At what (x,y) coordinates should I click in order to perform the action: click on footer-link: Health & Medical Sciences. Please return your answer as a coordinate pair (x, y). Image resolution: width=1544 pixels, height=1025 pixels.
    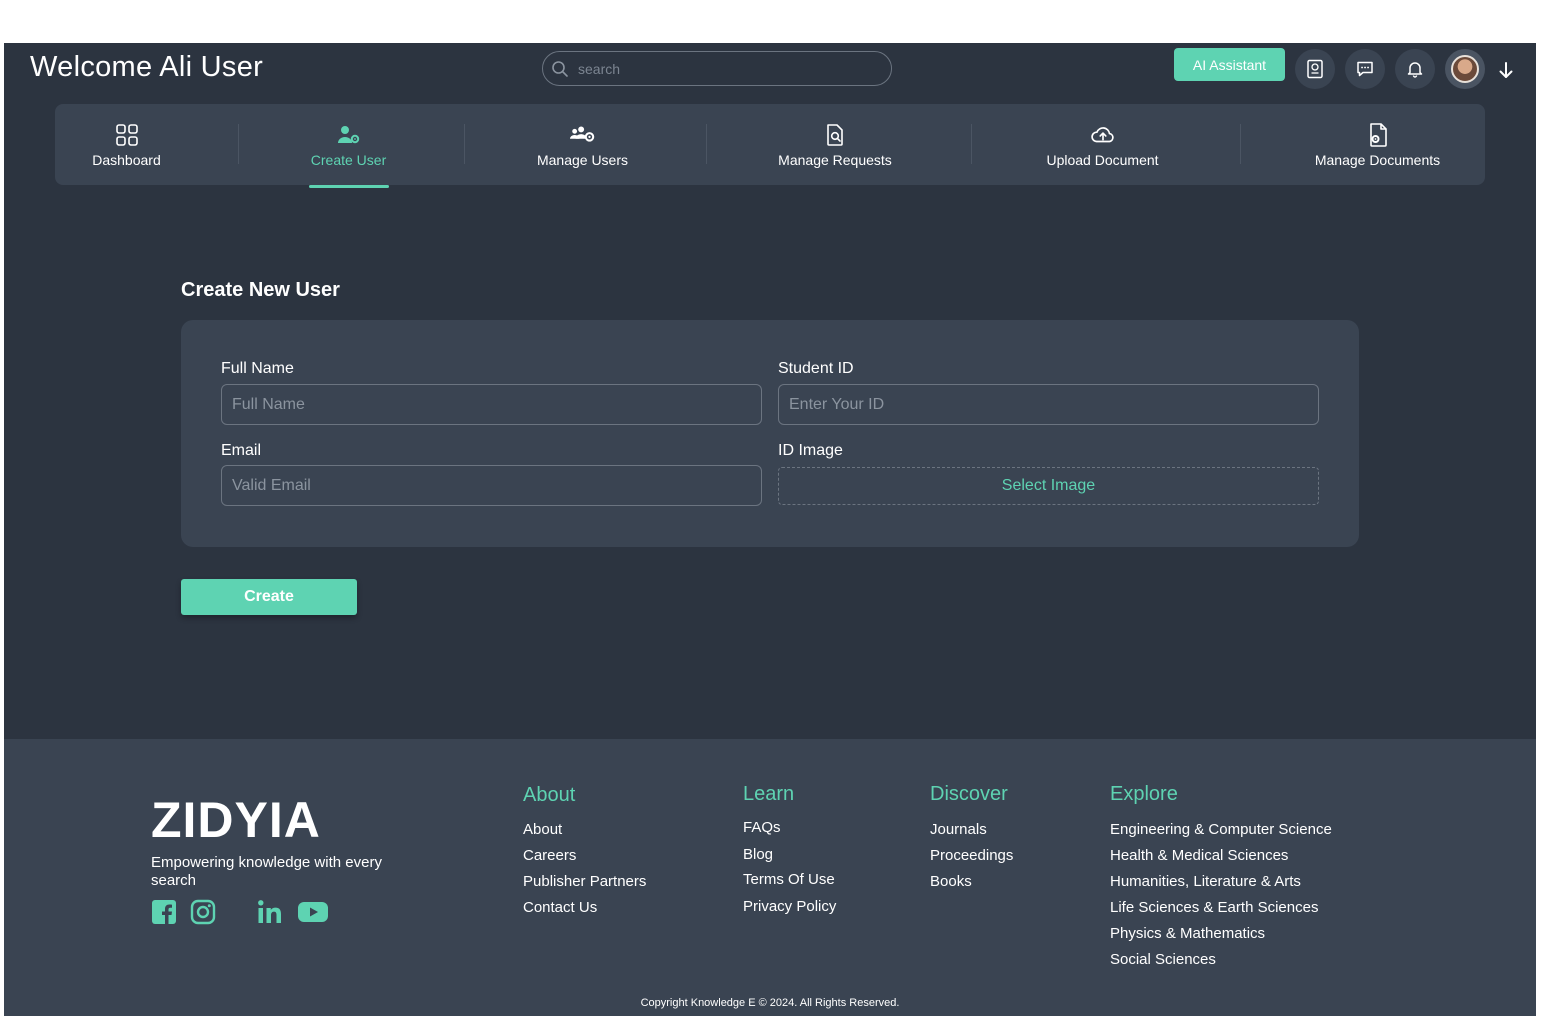
    Looking at the image, I should click on (1199, 855).